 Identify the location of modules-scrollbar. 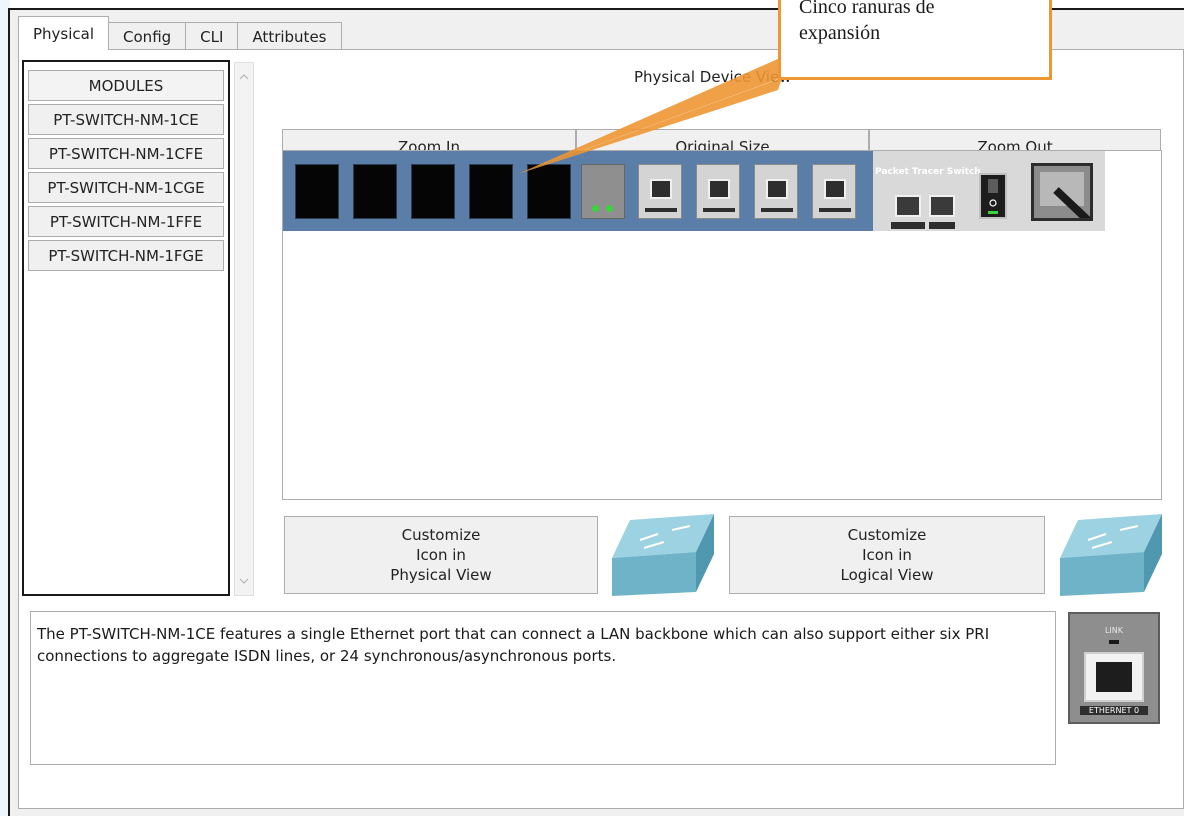
(244, 329).